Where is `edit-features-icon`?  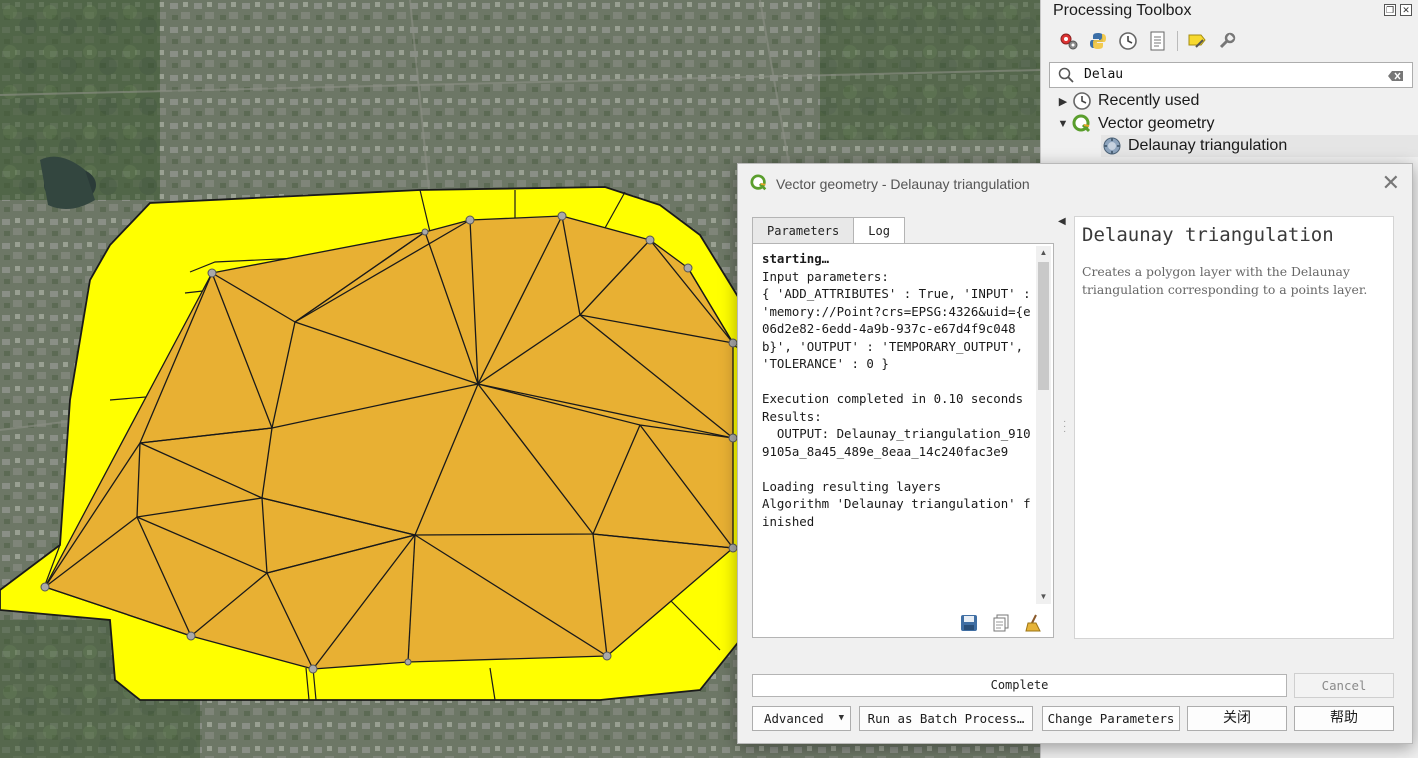
edit-features-icon is located at coordinates (1197, 41).